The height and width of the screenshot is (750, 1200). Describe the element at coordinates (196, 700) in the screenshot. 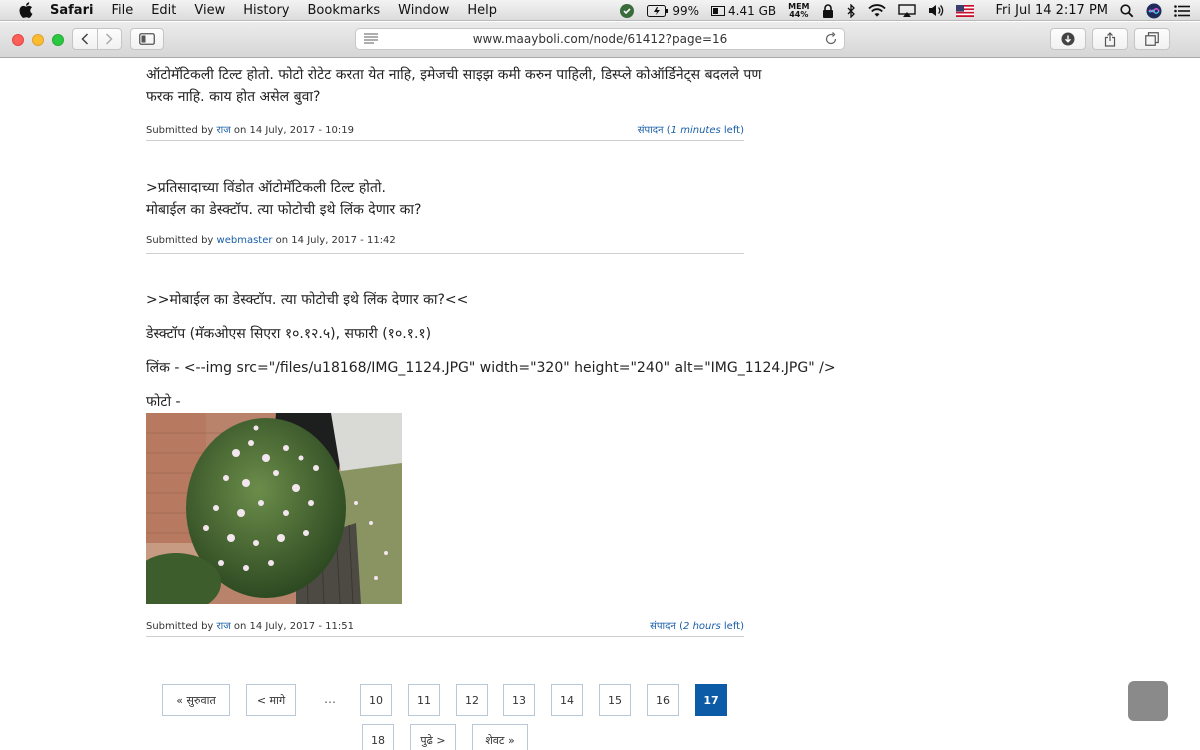

I see `pager-first: « सुरुवात` at that location.